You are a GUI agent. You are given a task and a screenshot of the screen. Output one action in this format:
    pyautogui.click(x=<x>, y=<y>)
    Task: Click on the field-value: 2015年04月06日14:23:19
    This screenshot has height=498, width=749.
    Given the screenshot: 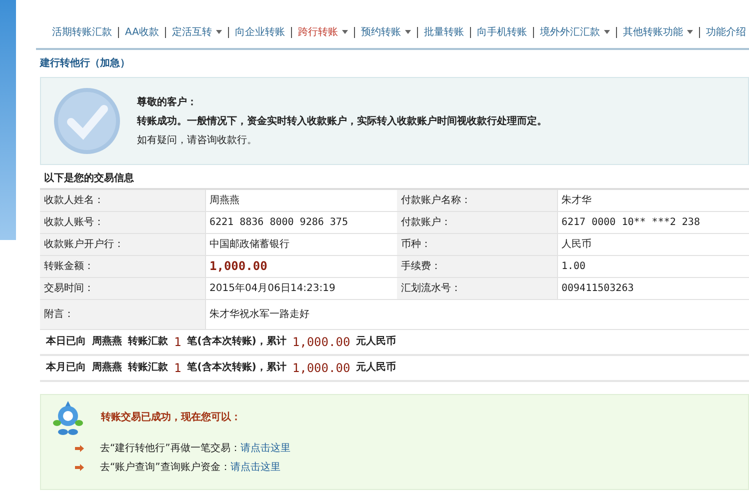 What is the action you would take?
    pyautogui.click(x=301, y=288)
    